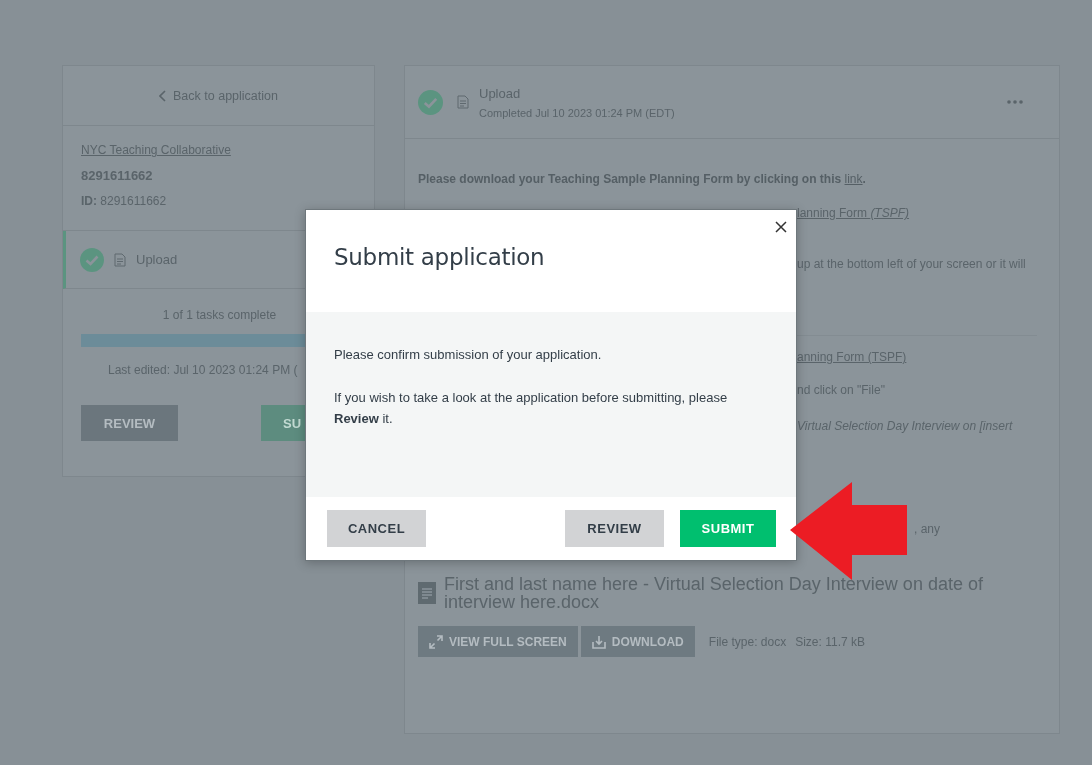 The width and height of the screenshot is (1092, 765). Describe the element at coordinates (376, 528) in the screenshot. I see `cancel-button: CANCEL` at that location.